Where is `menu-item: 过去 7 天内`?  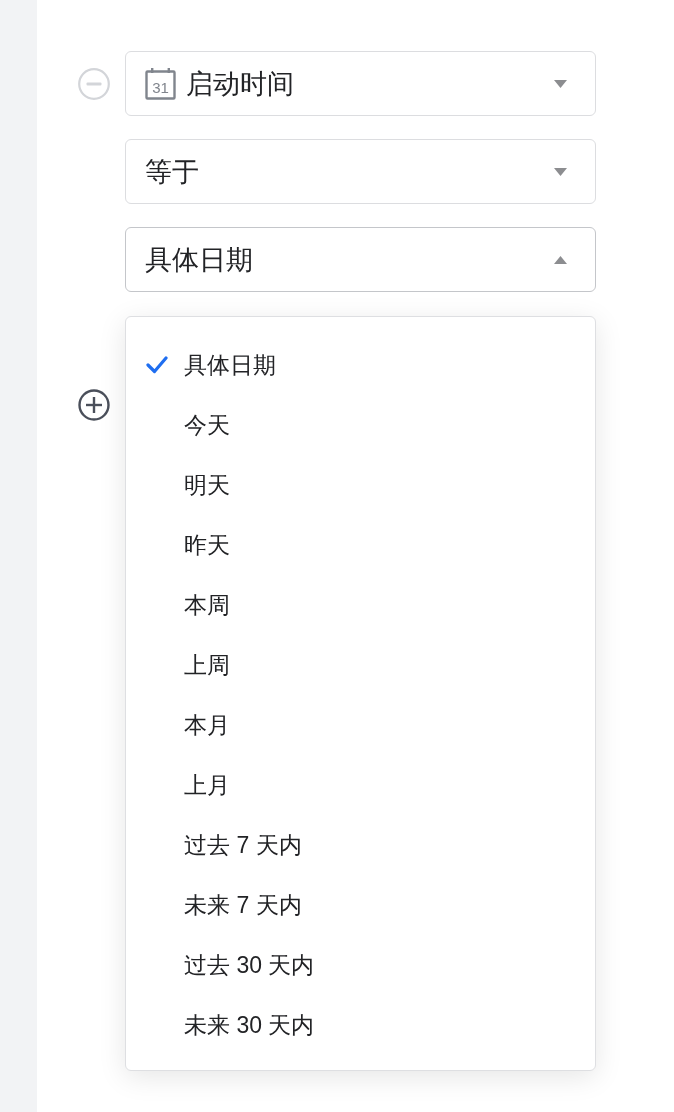
menu-item: 过去 7 天内 is located at coordinates (360, 845).